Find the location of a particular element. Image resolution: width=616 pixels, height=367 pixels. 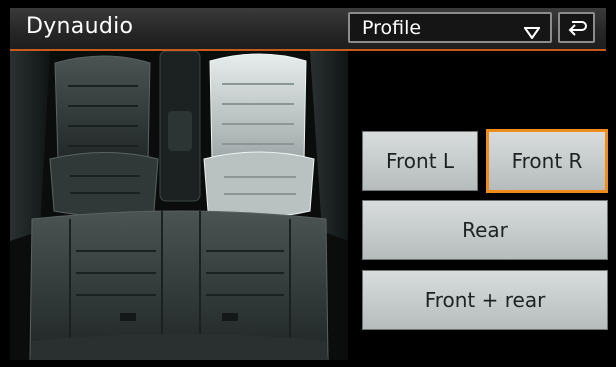

profile-dropdown-label: Profile is located at coordinates (392, 28).